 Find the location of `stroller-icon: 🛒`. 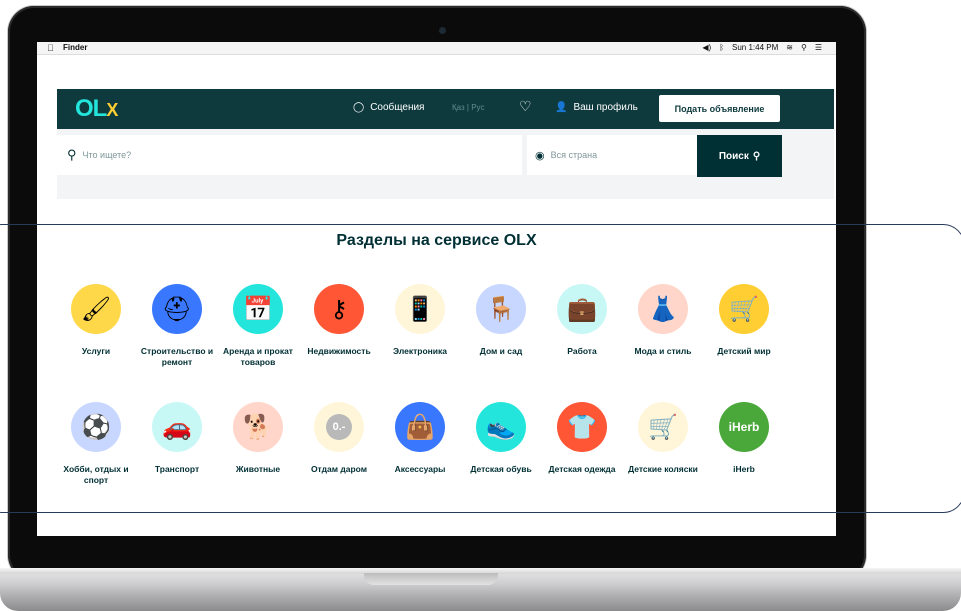

stroller-icon: 🛒 is located at coordinates (744, 309).